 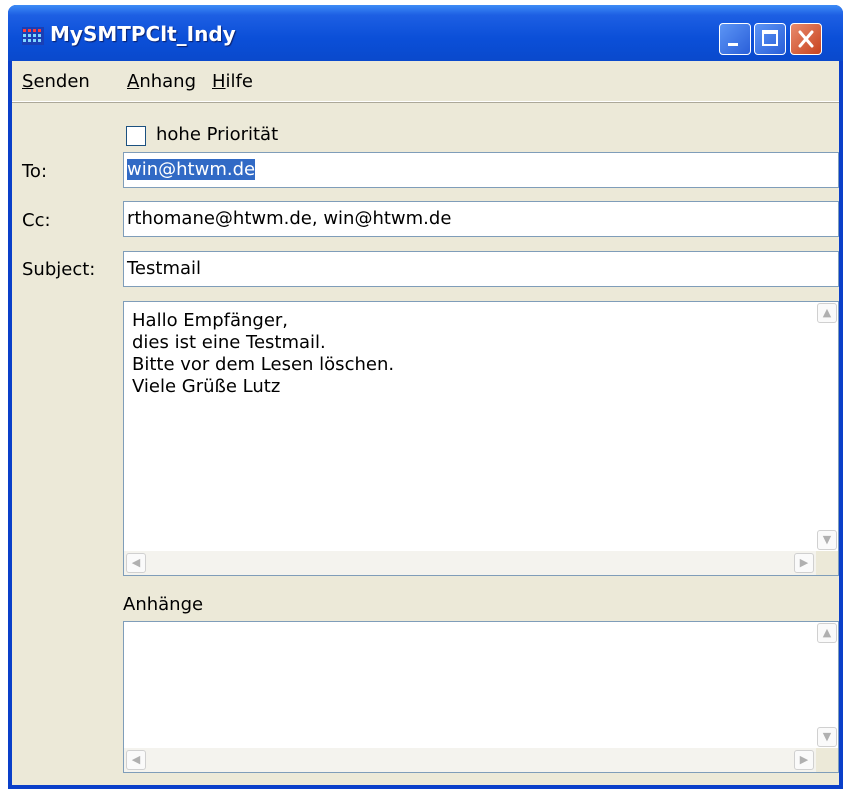 What do you see at coordinates (143, 34) in the screenshot?
I see `window-title: MySMTPClt_Indy` at bounding box center [143, 34].